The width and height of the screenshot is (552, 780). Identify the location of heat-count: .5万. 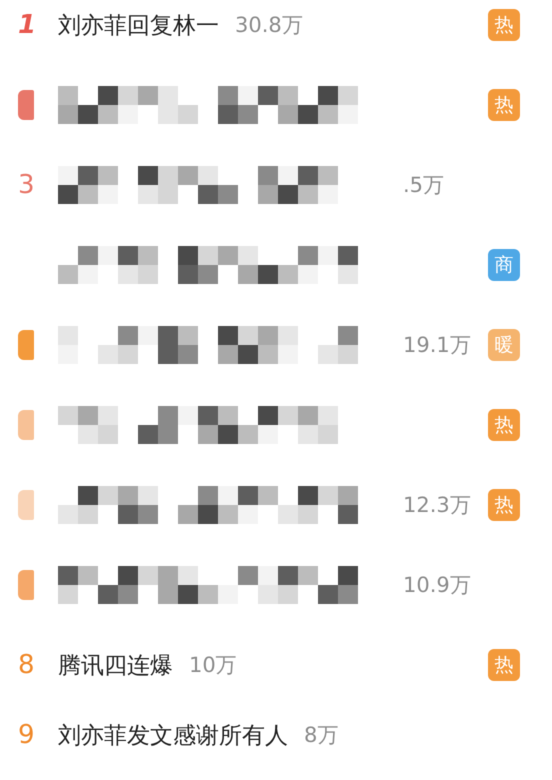
(423, 185).